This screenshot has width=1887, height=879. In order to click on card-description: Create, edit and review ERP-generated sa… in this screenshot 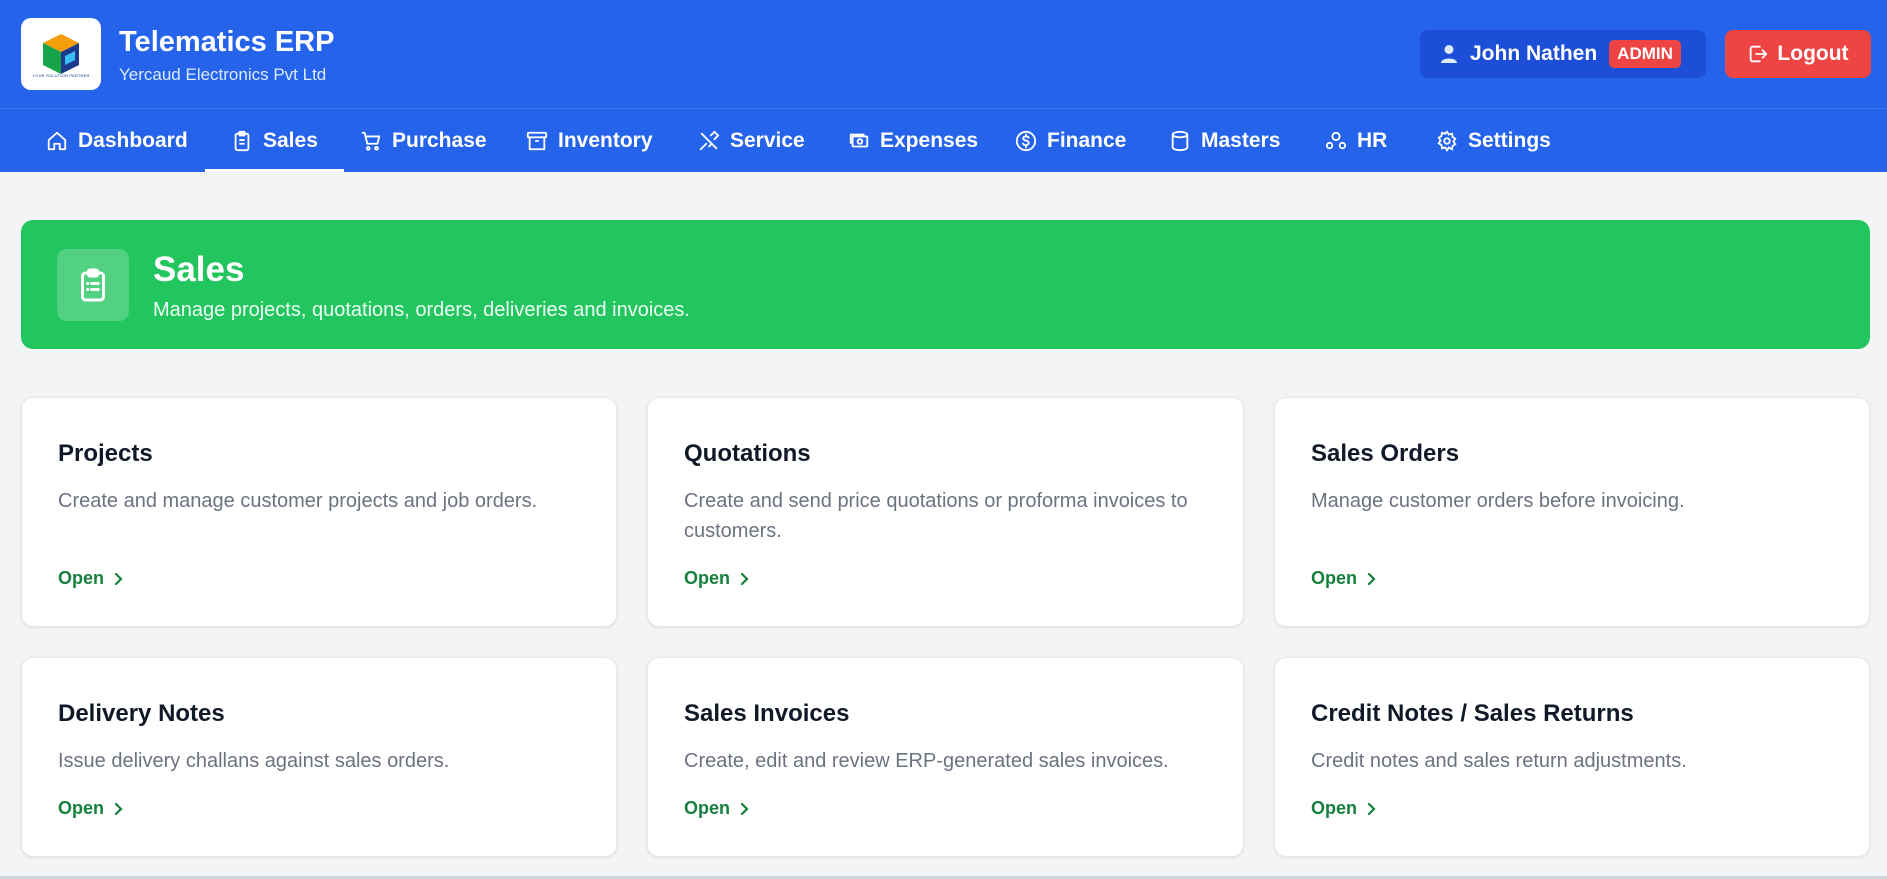, I will do `click(926, 761)`.